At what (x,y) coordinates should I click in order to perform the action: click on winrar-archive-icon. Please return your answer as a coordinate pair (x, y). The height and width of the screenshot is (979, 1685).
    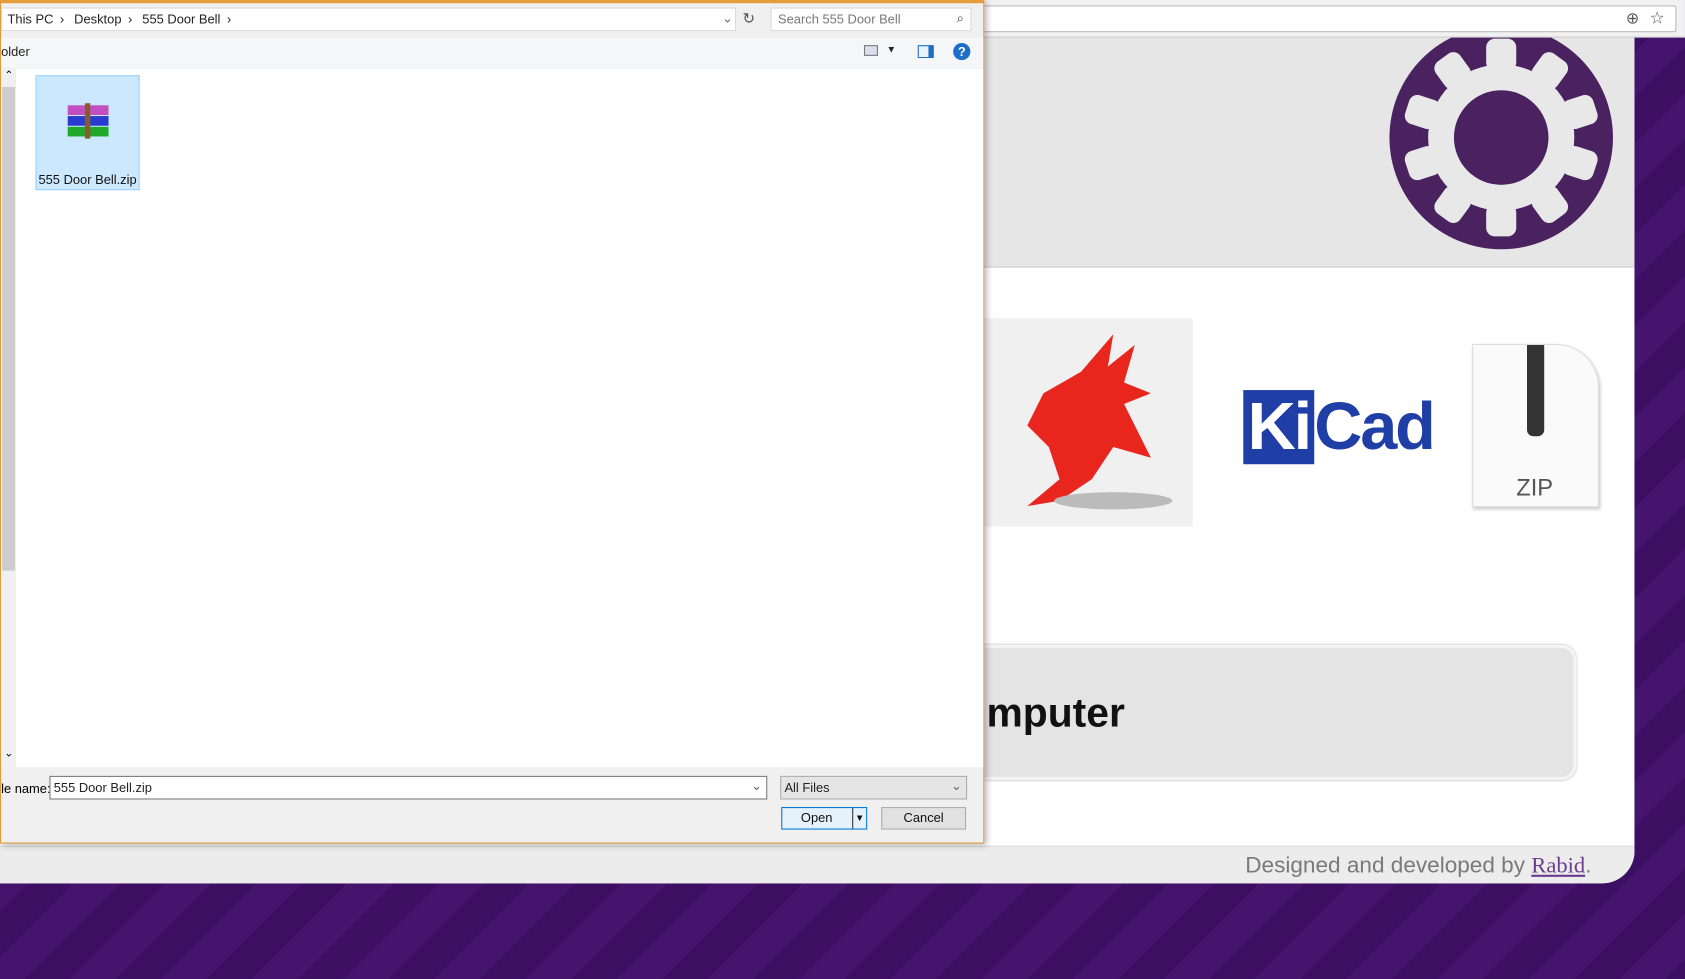
    Looking at the image, I should click on (88, 121).